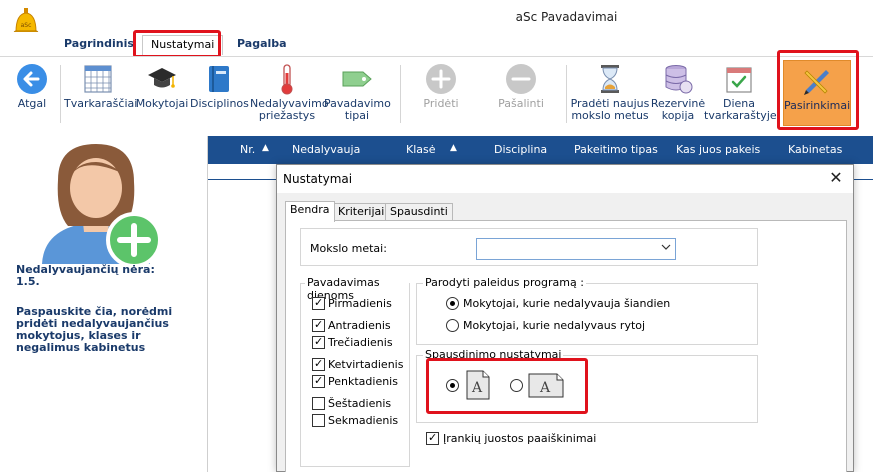  What do you see at coordinates (262, 45) in the screenshot?
I see `tab-help: Pagalba` at bounding box center [262, 45].